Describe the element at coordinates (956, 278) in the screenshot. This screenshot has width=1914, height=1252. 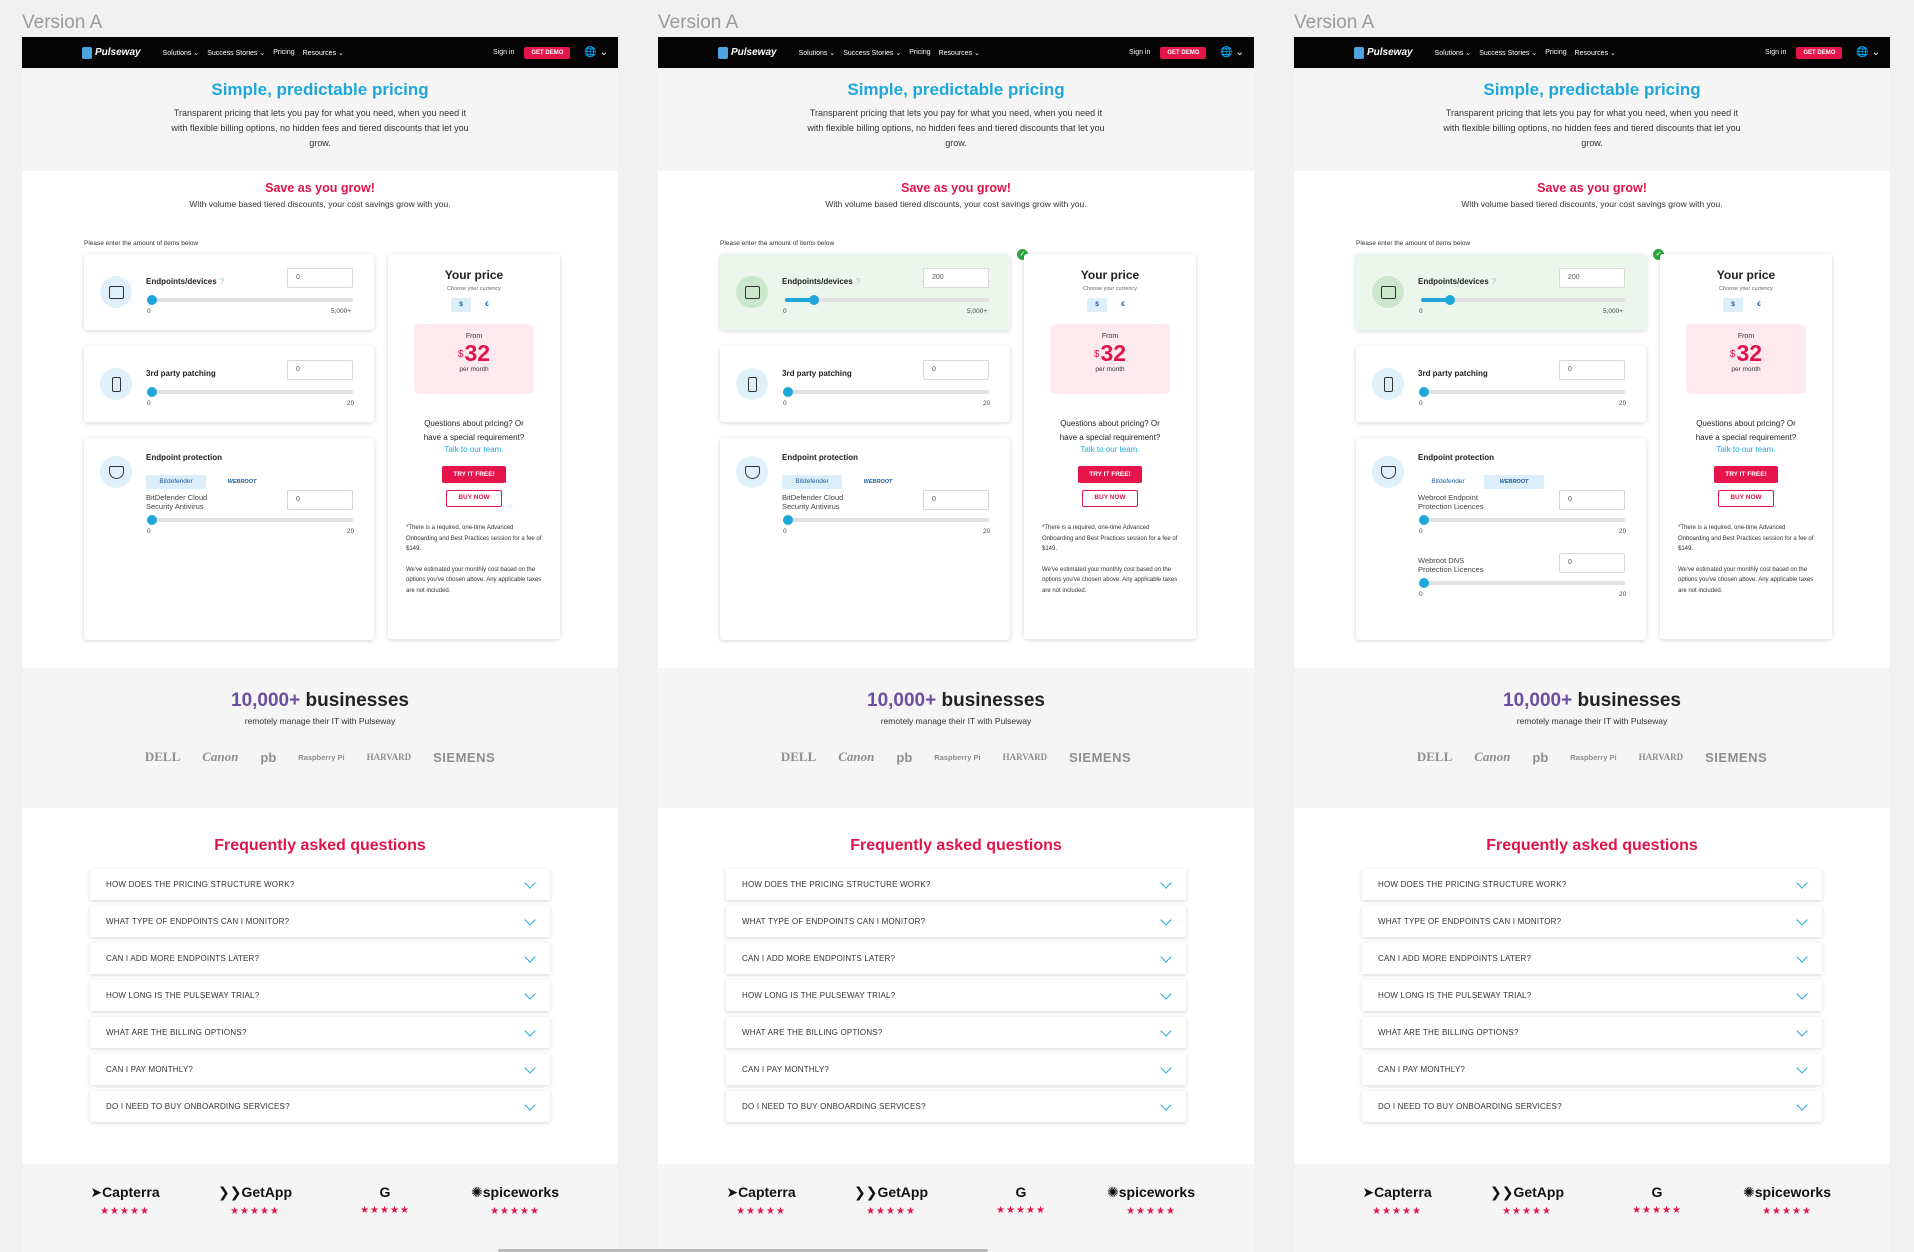
I see `endpoints-input: 200` at that location.